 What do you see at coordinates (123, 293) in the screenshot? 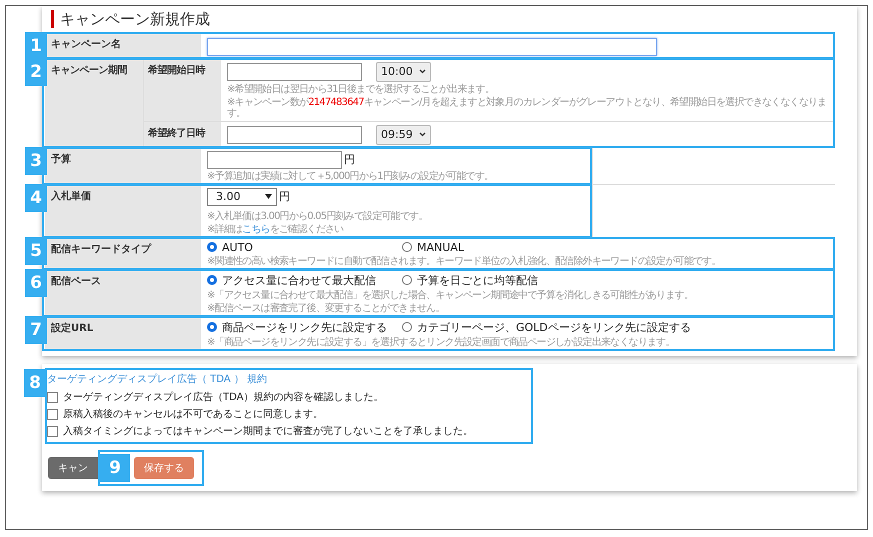
I see `field-label: 配信ペース` at bounding box center [123, 293].